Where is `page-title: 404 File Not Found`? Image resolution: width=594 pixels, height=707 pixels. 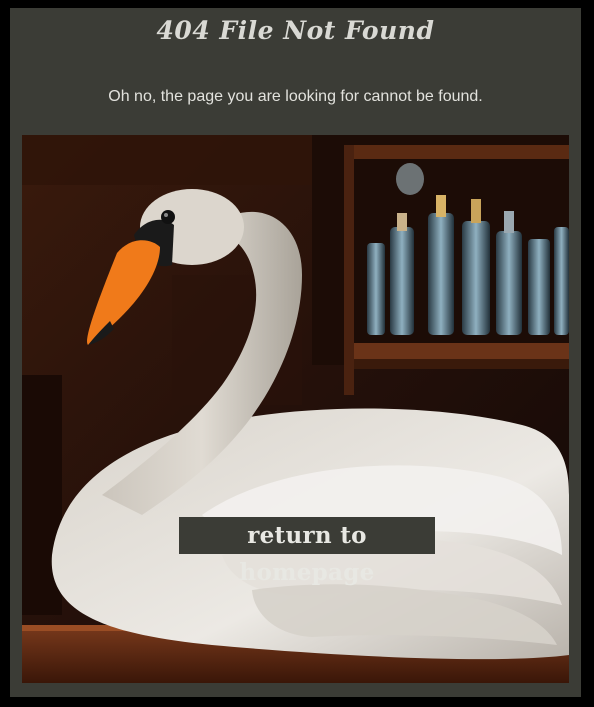 page-title: 404 File Not Found is located at coordinates (295, 30).